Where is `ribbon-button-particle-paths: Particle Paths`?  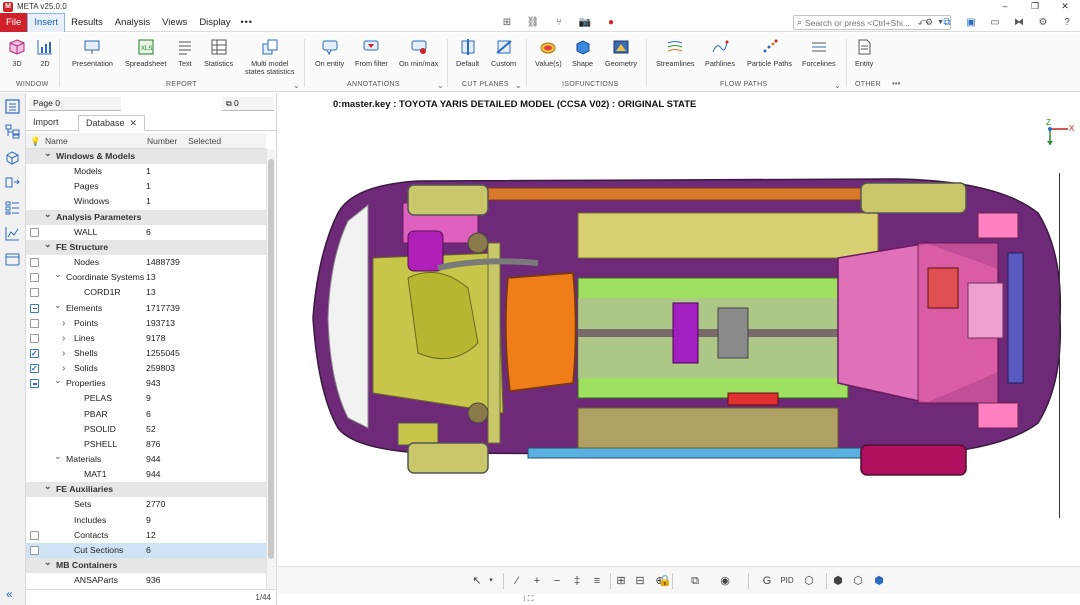 ribbon-button-particle-paths: Particle Paths is located at coordinates (769, 56).